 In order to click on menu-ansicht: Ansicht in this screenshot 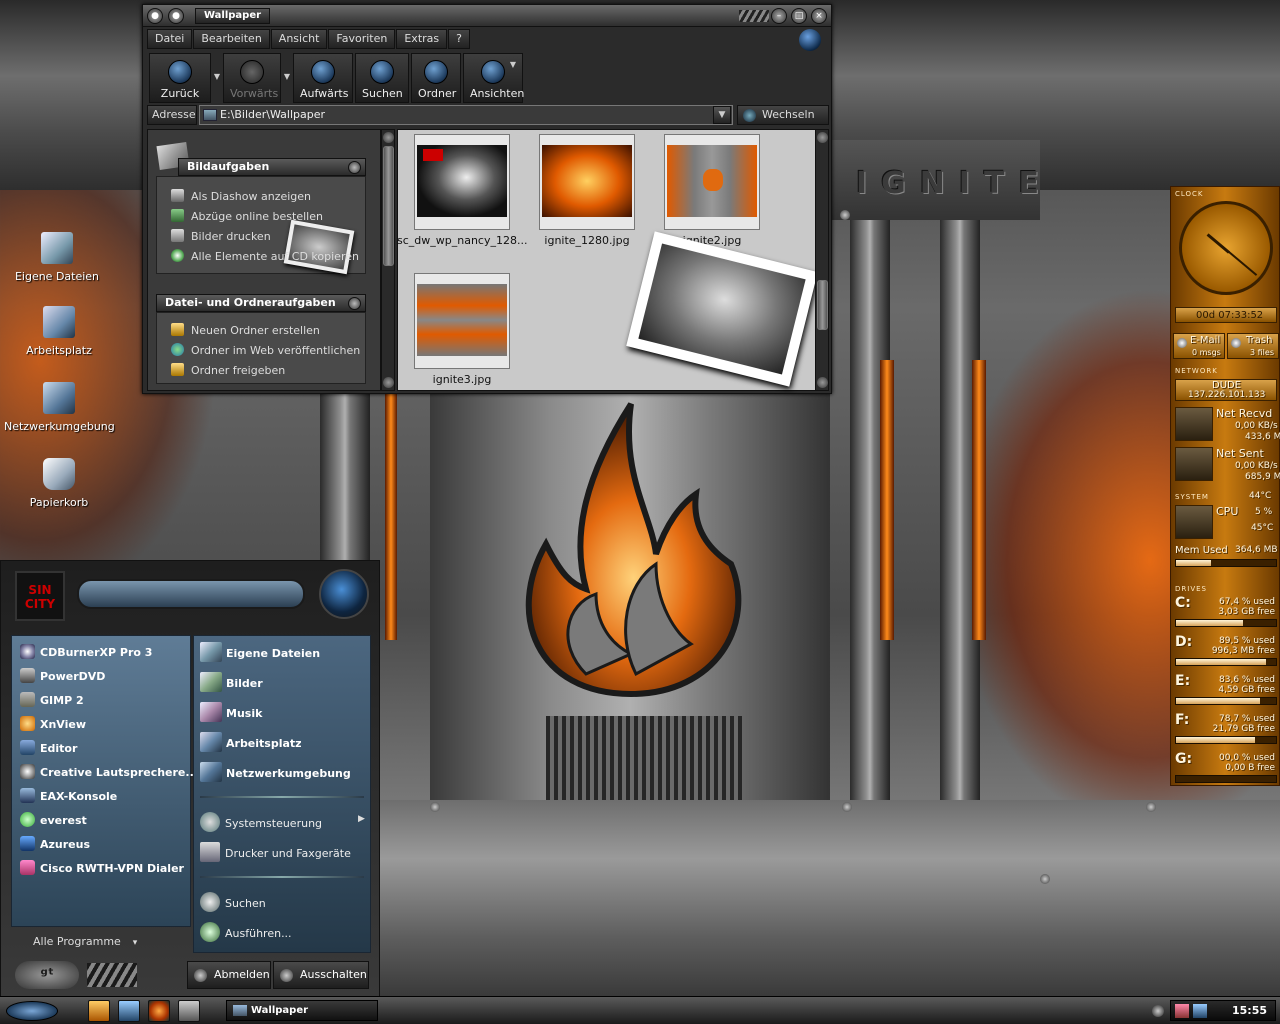, I will do `click(299, 39)`.